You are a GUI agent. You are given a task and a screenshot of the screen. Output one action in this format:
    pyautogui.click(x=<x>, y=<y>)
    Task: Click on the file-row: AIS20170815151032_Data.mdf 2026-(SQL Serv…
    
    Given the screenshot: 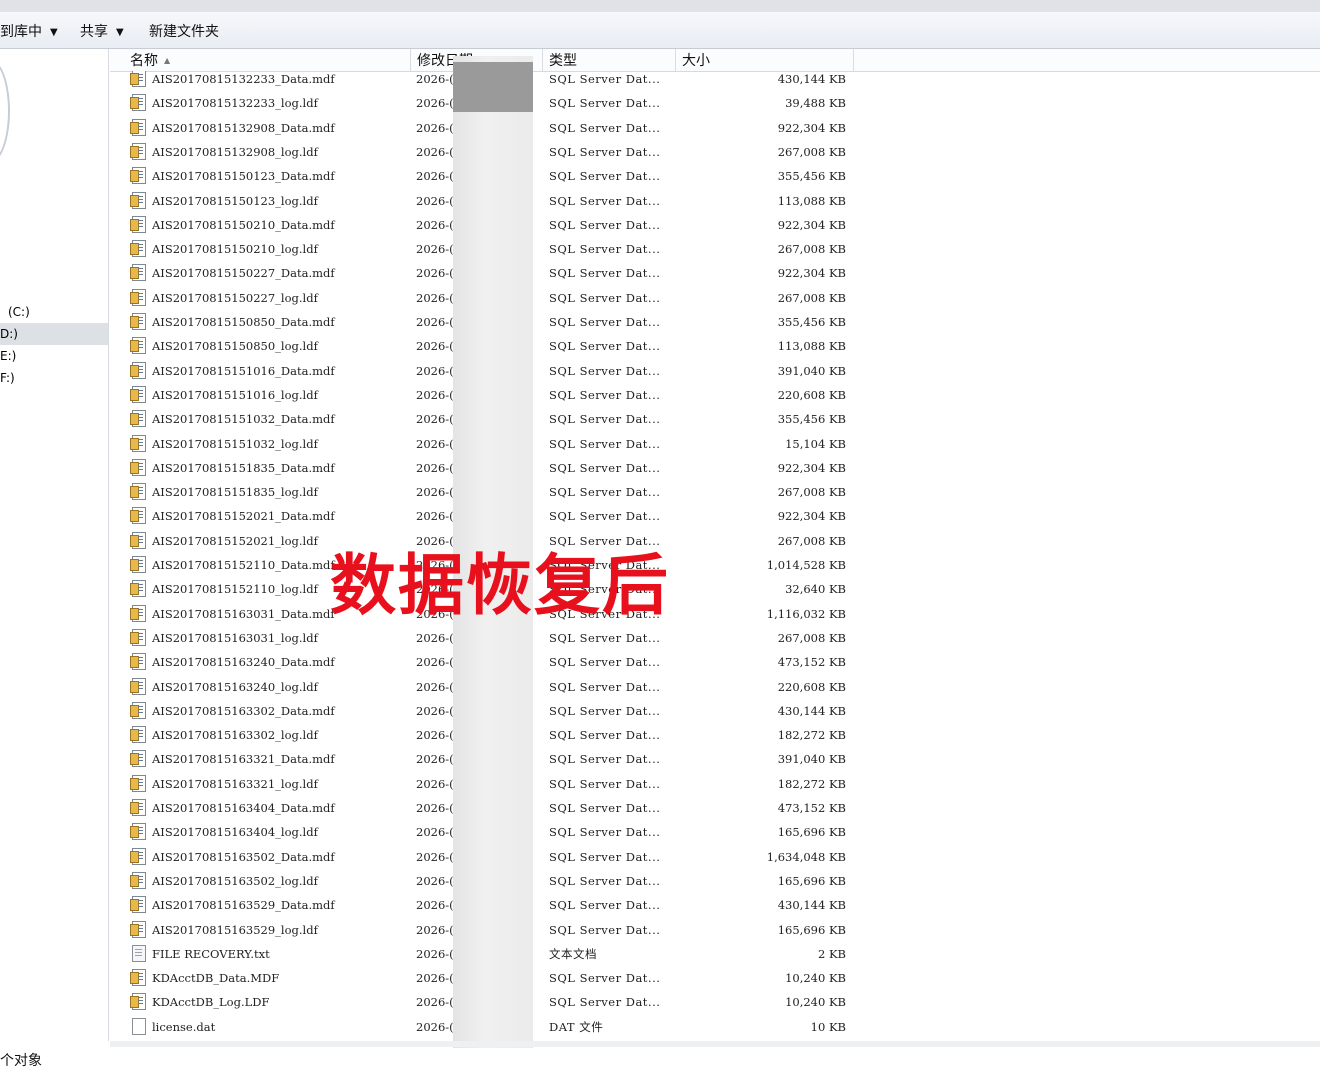 What is the action you would take?
    pyautogui.click(x=715, y=421)
    